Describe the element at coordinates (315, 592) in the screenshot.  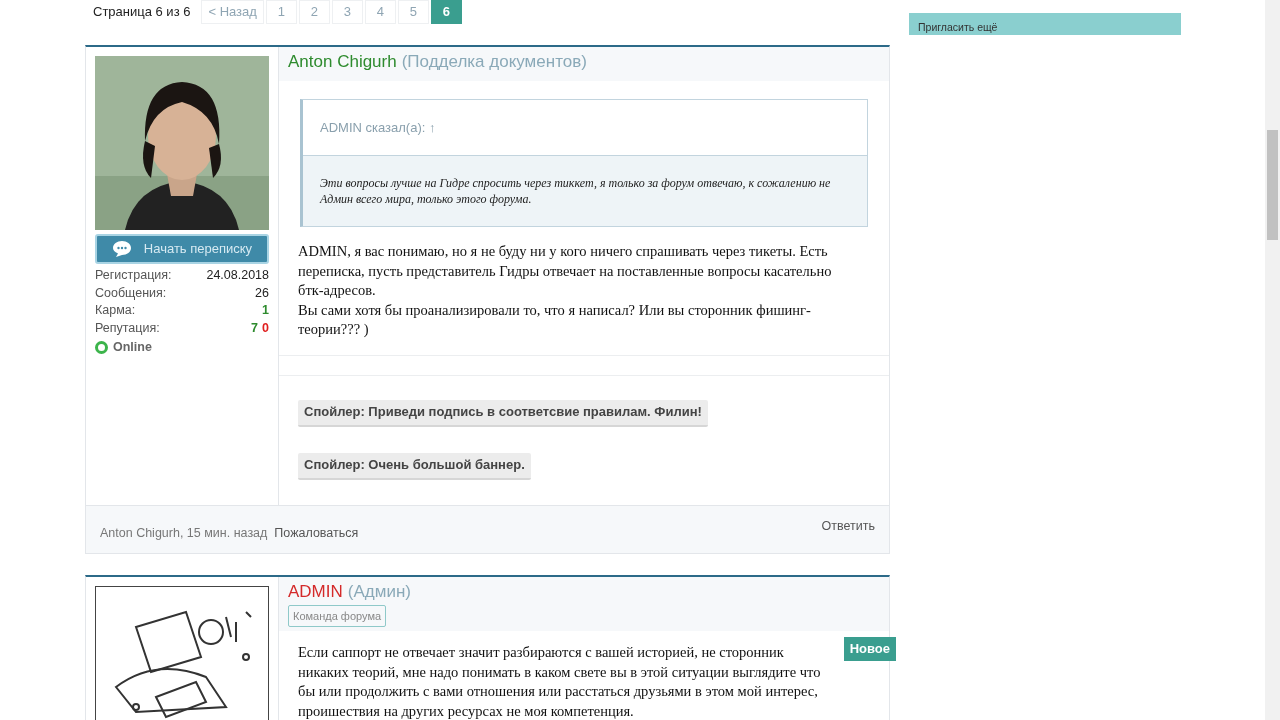
I see `author-name: ADMIN` at that location.